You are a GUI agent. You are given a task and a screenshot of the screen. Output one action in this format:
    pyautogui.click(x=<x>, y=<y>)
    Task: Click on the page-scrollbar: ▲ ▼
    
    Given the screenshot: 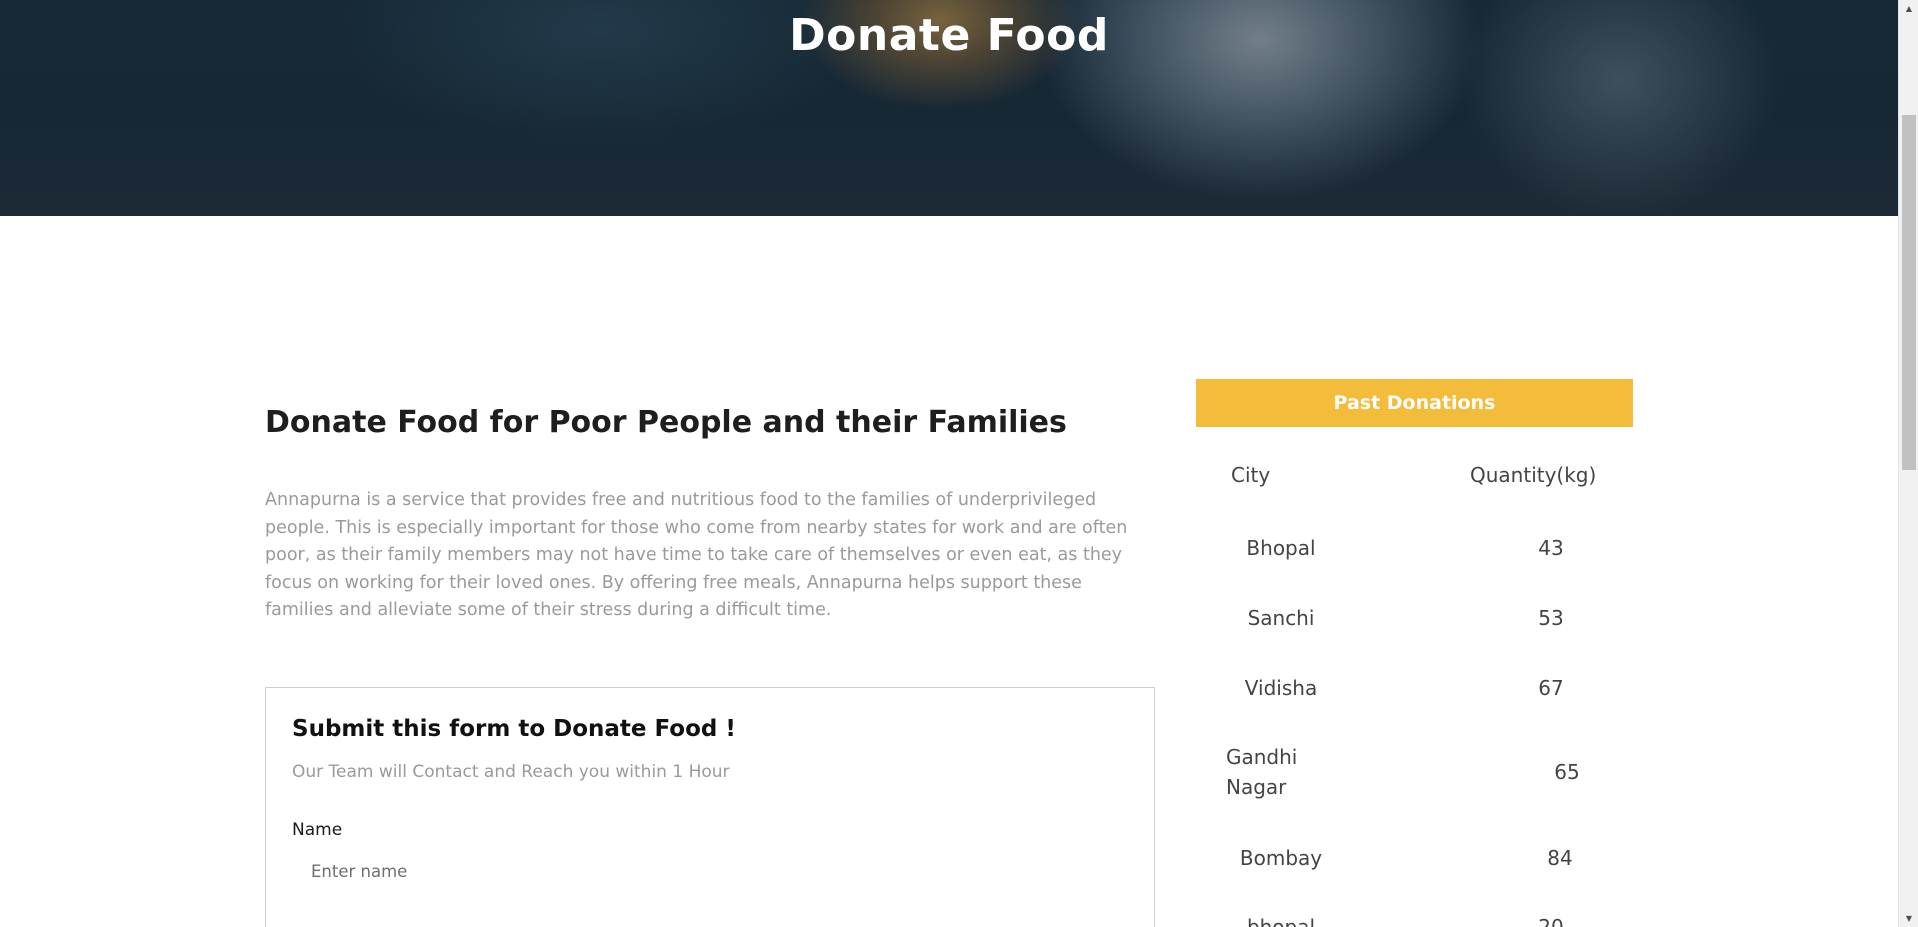 What is the action you would take?
    pyautogui.click(x=1908, y=463)
    